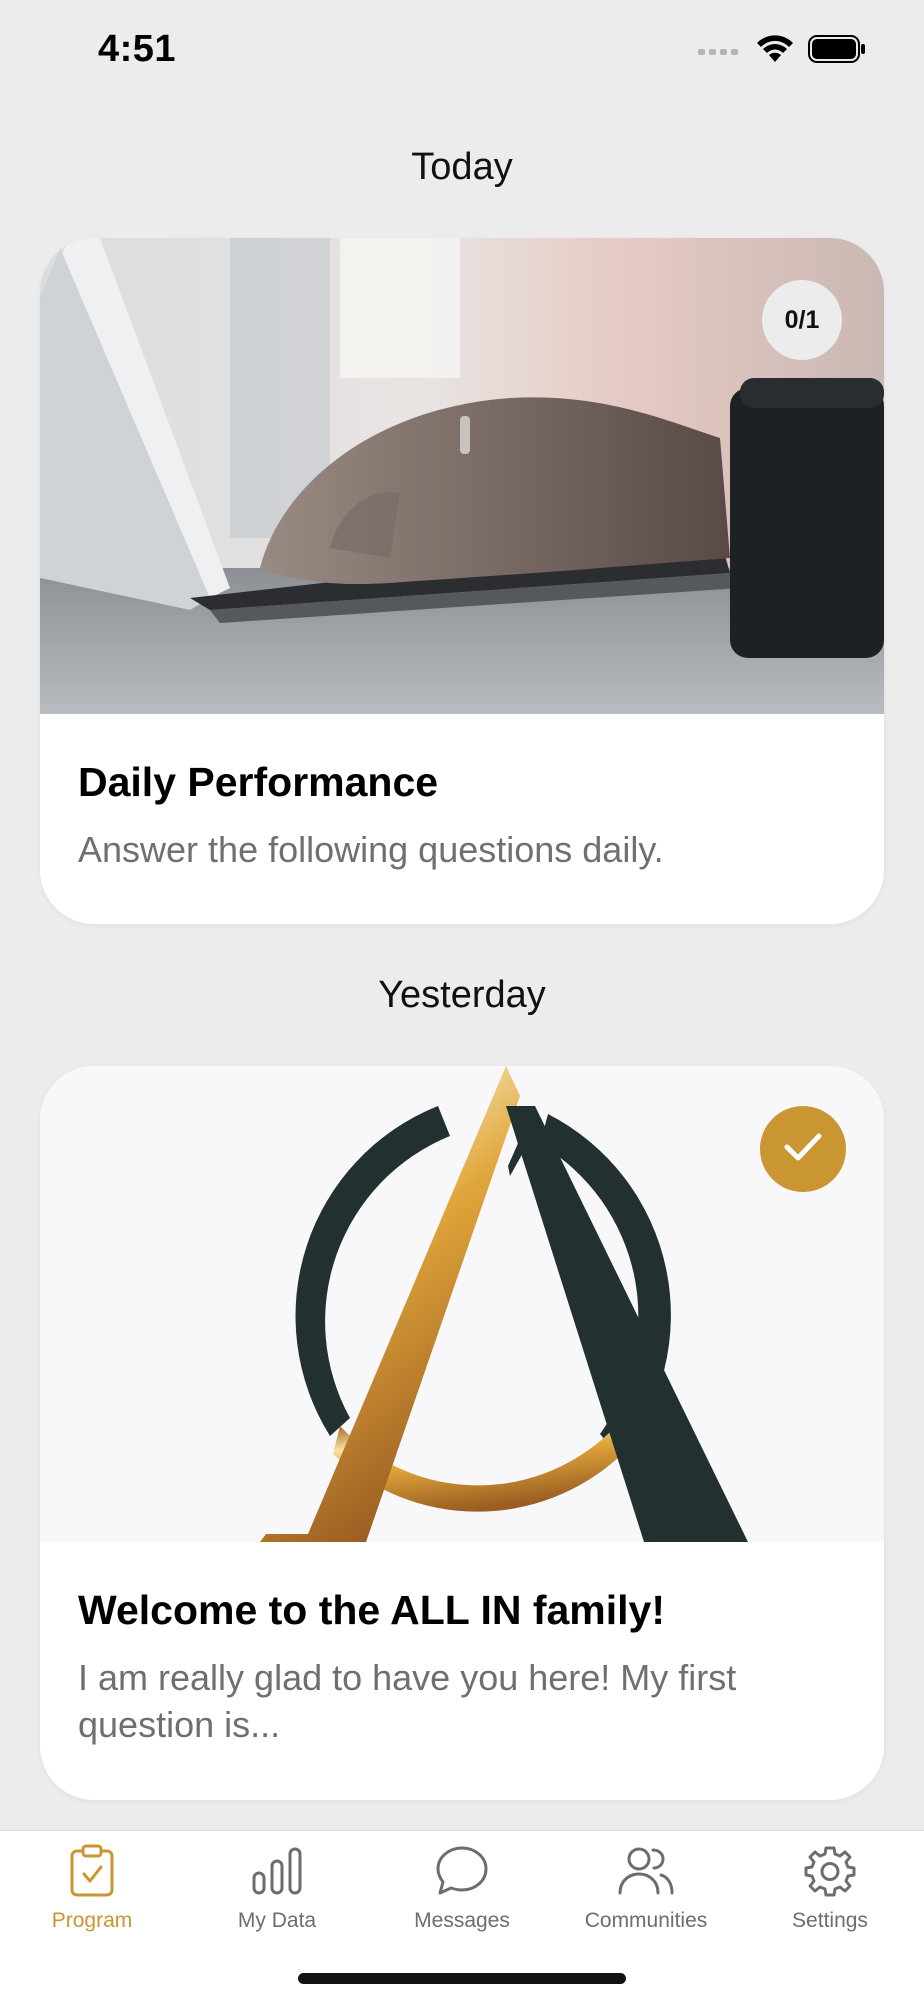 Image resolution: width=924 pixels, height=2001 pixels. Describe the element at coordinates (802, 320) in the screenshot. I see `progress-badge: 0/1` at that location.